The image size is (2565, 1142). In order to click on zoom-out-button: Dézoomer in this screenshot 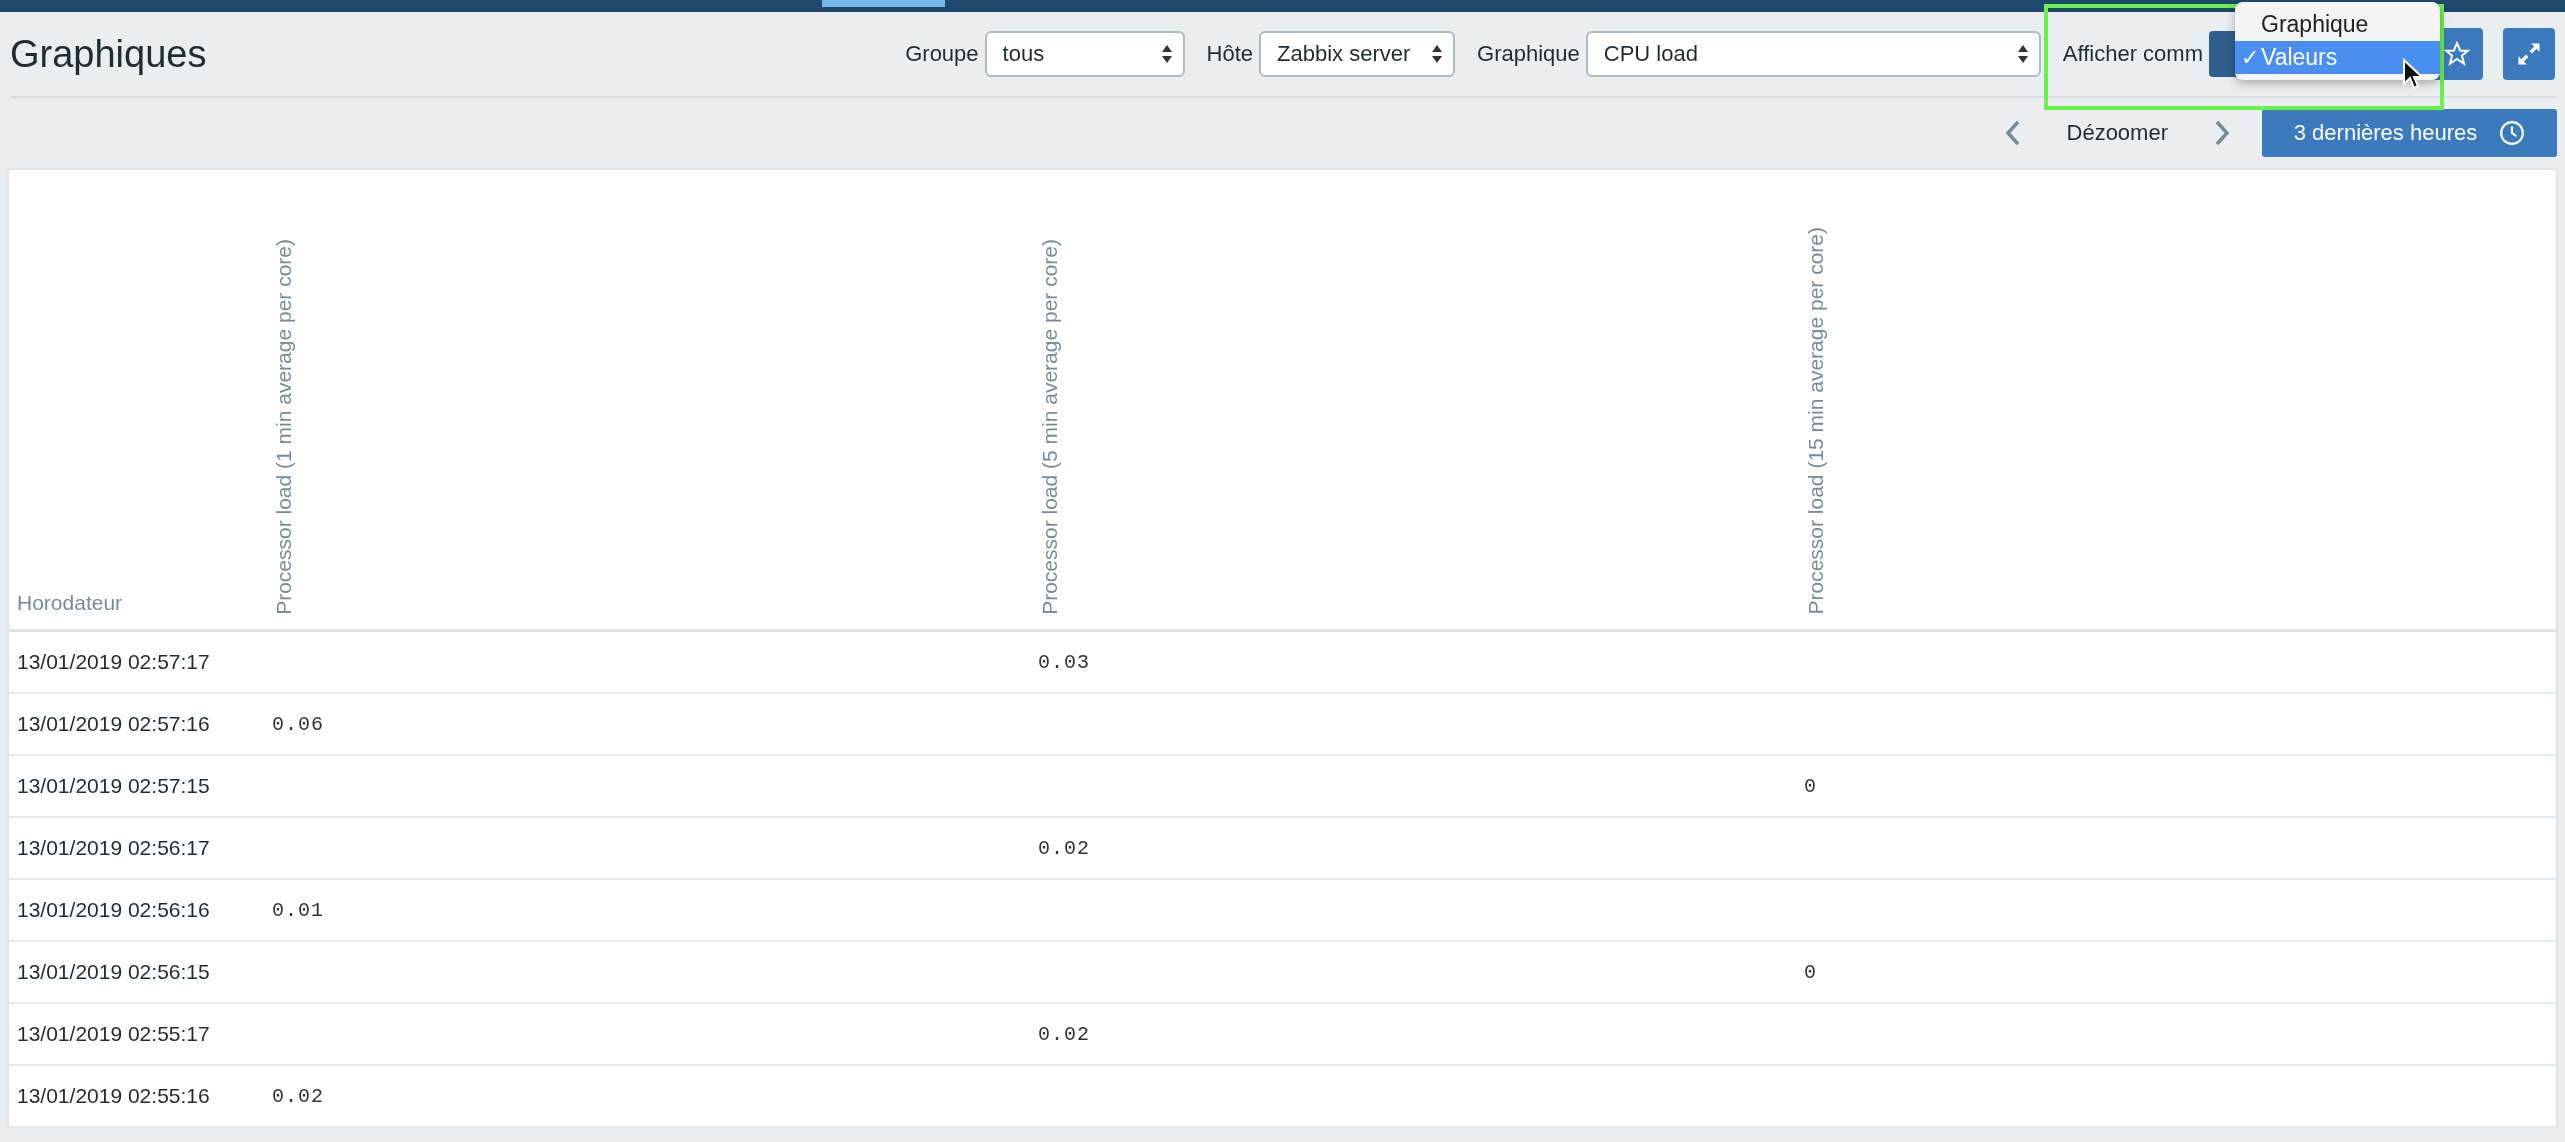, I will do `click(2117, 133)`.